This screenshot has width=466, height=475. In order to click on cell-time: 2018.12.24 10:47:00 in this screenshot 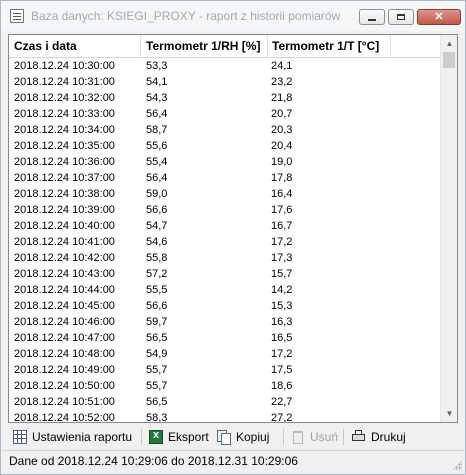, I will do `click(64, 338)`.